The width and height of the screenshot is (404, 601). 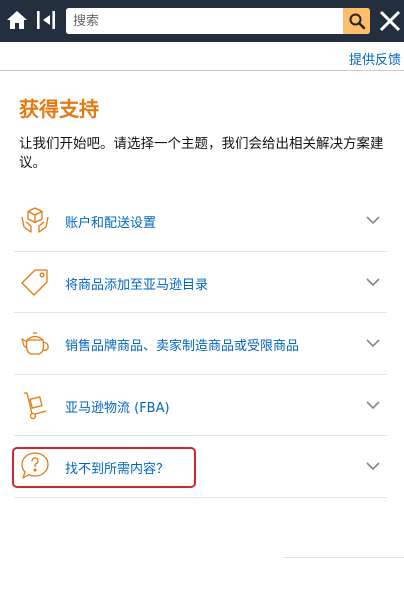 I want to click on topic-label: 账户和配送设置, so click(x=111, y=223).